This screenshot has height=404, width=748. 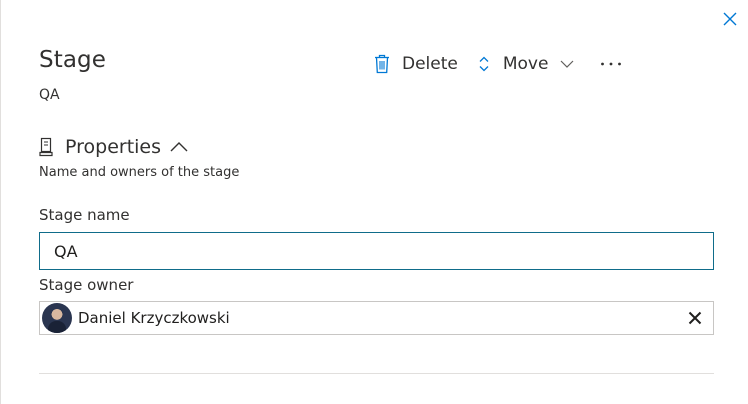 What do you see at coordinates (567, 64) in the screenshot?
I see `chevron-down-icon` at bounding box center [567, 64].